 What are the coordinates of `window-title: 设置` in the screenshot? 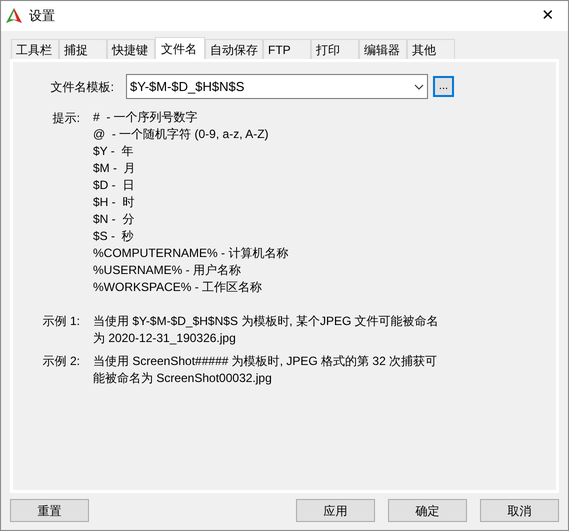 It's located at (42, 16).